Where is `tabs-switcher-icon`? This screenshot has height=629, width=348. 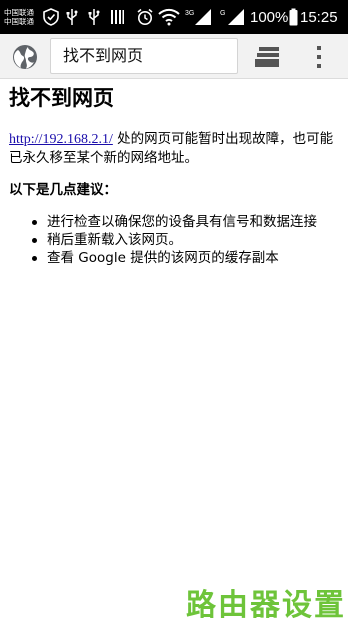 tabs-switcher-icon is located at coordinates (268, 57).